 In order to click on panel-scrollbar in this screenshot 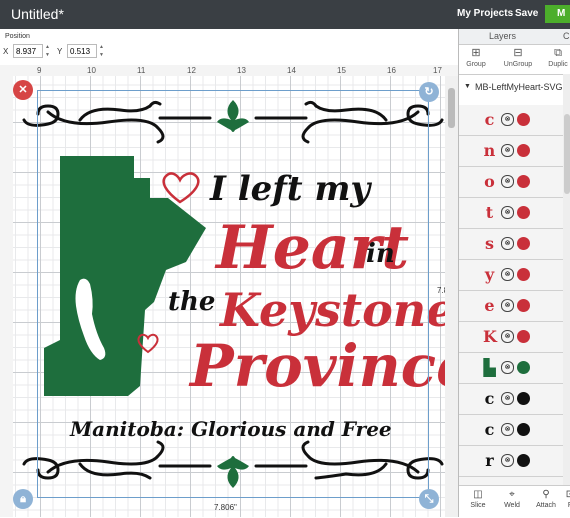, I will do `click(566, 295)`.